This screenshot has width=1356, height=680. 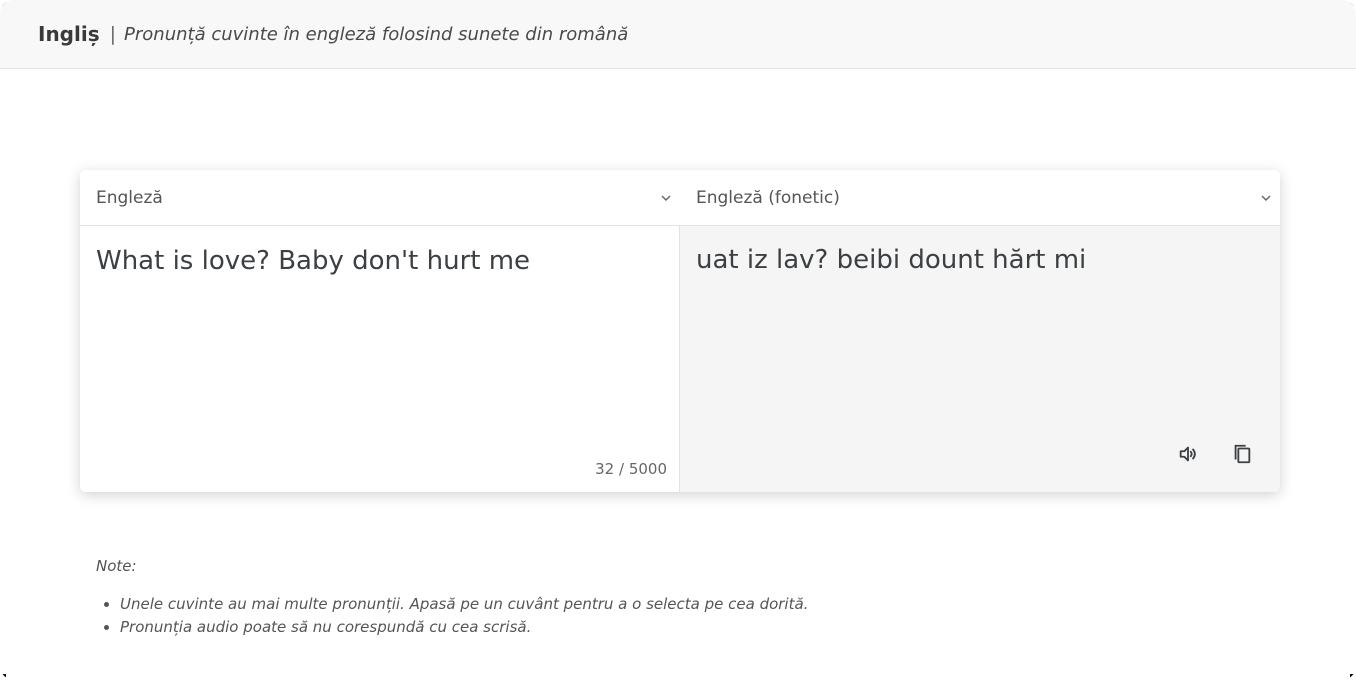 What do you see at coordinates (380, 197) in the screenshot?
I see `source-language-select: Engleză` at bounding box center [380, 197].